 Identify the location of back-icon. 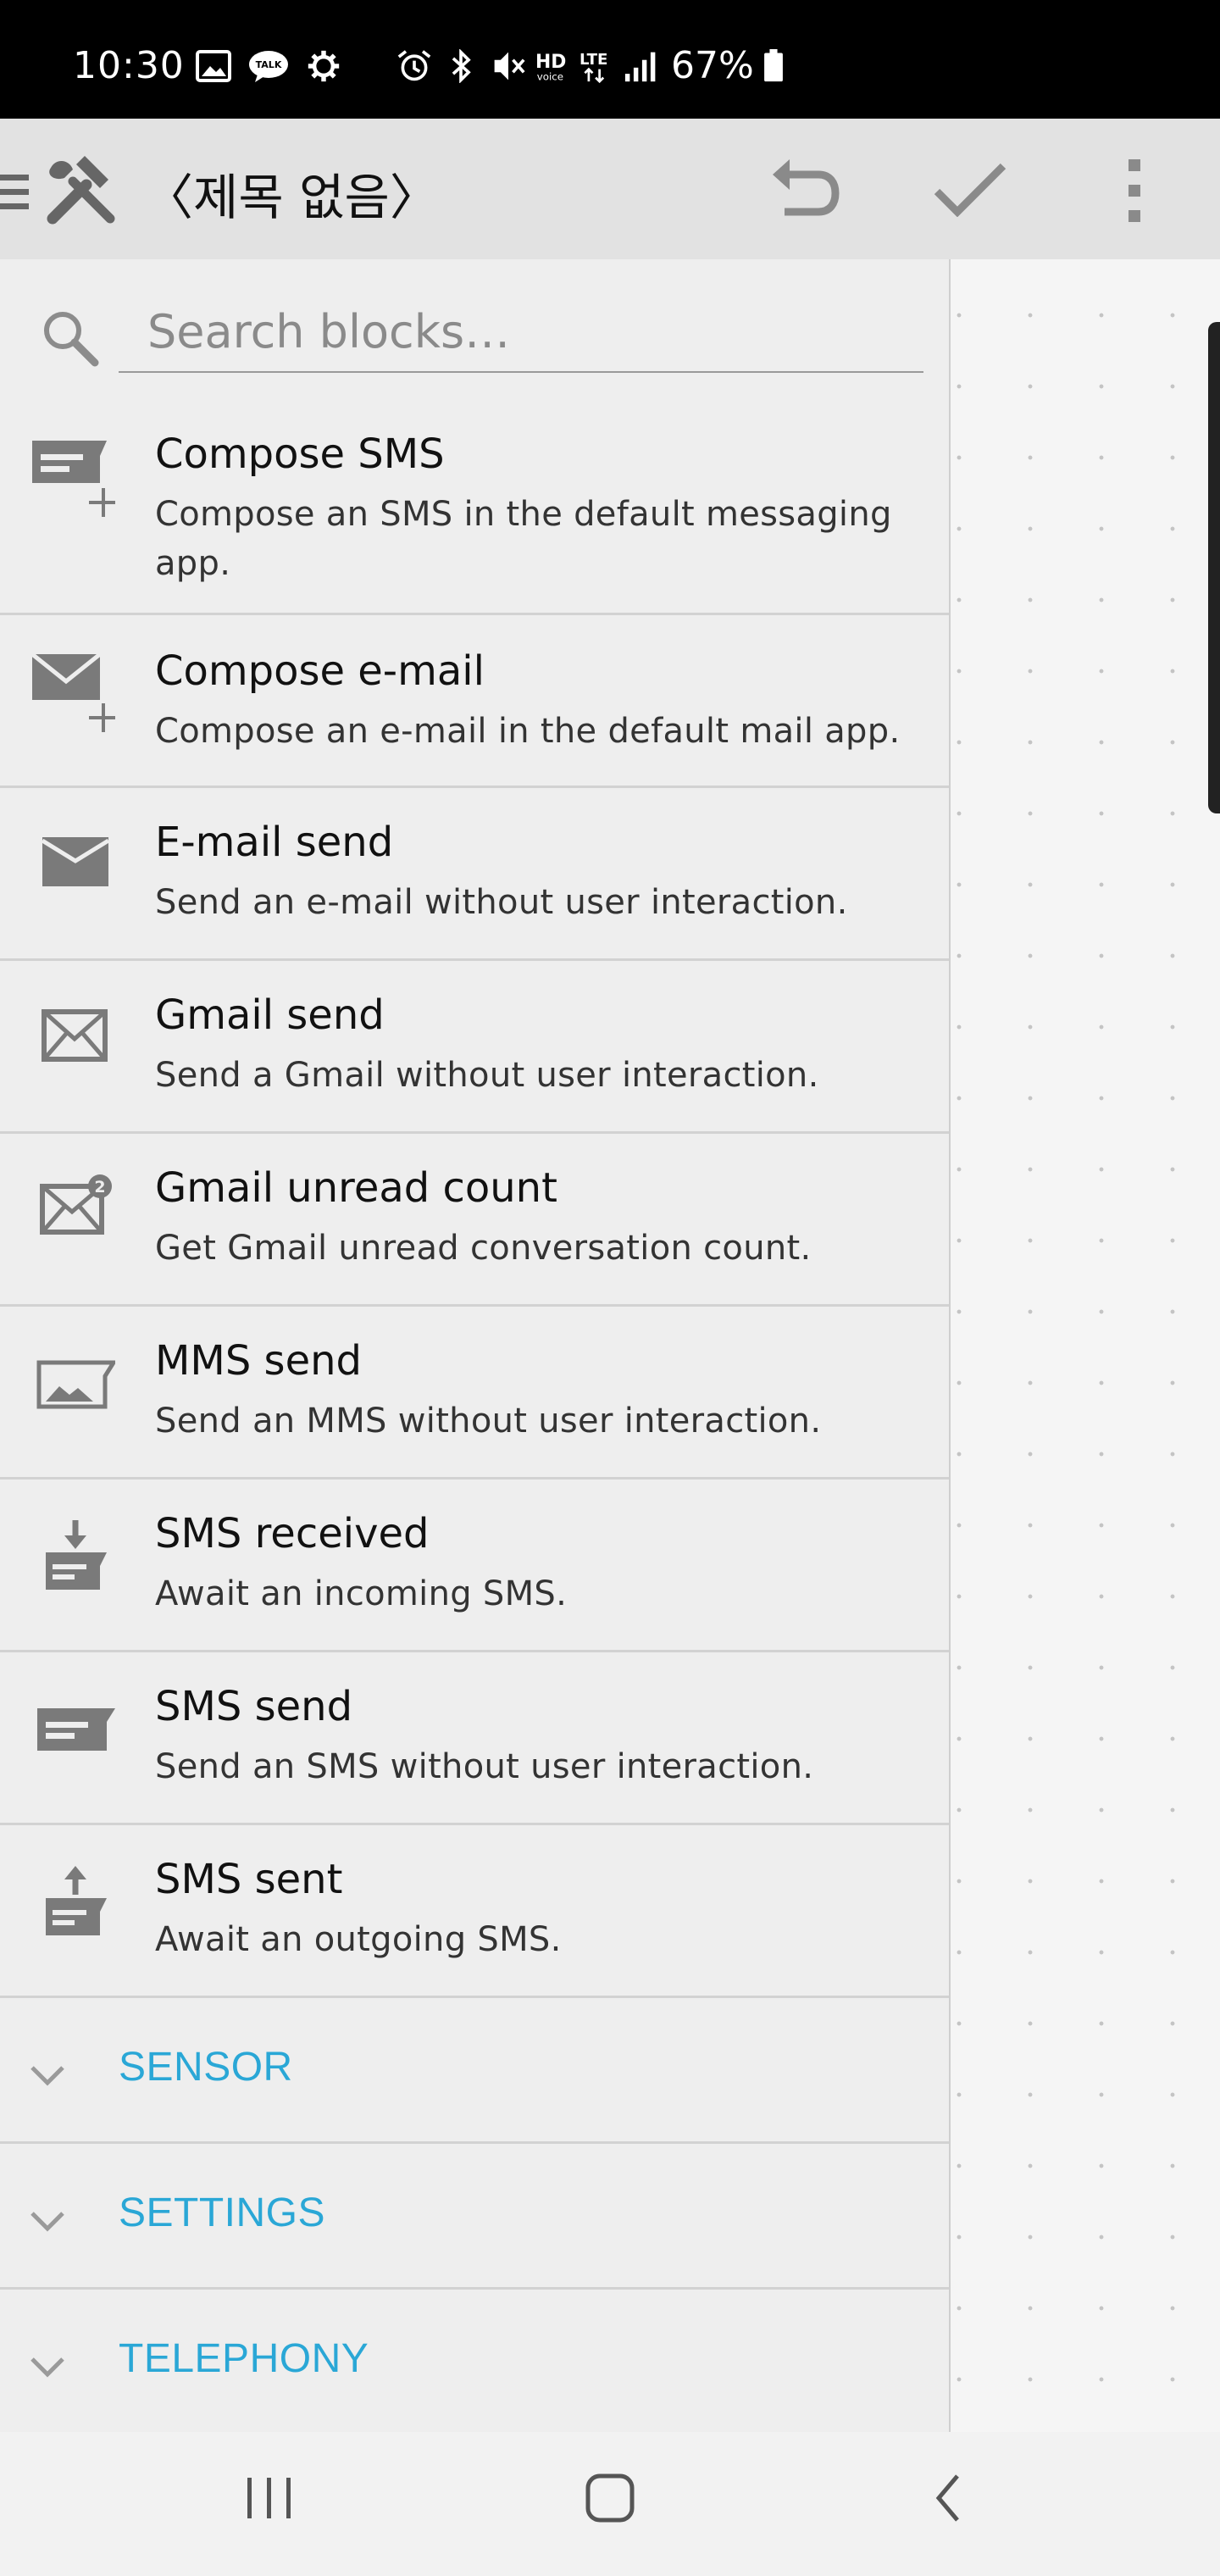
(949, 2498).